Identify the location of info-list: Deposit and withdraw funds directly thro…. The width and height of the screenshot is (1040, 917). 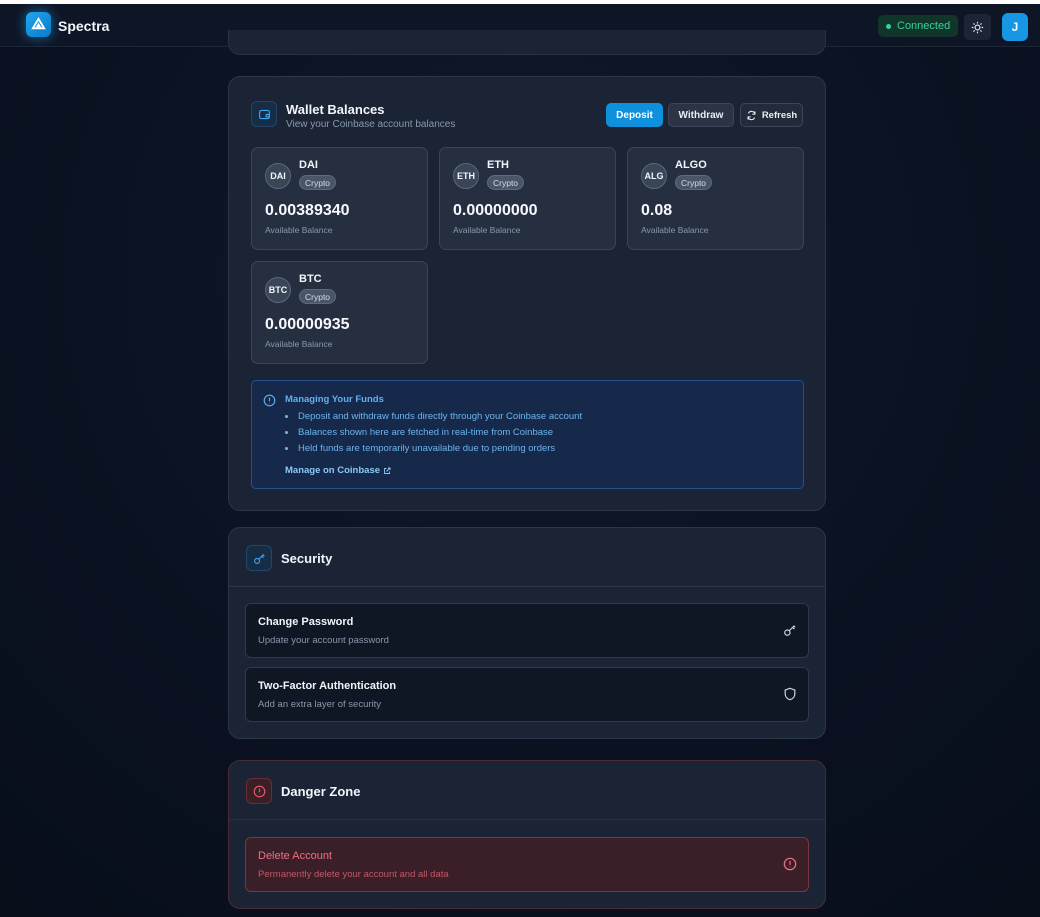
(433, 435).